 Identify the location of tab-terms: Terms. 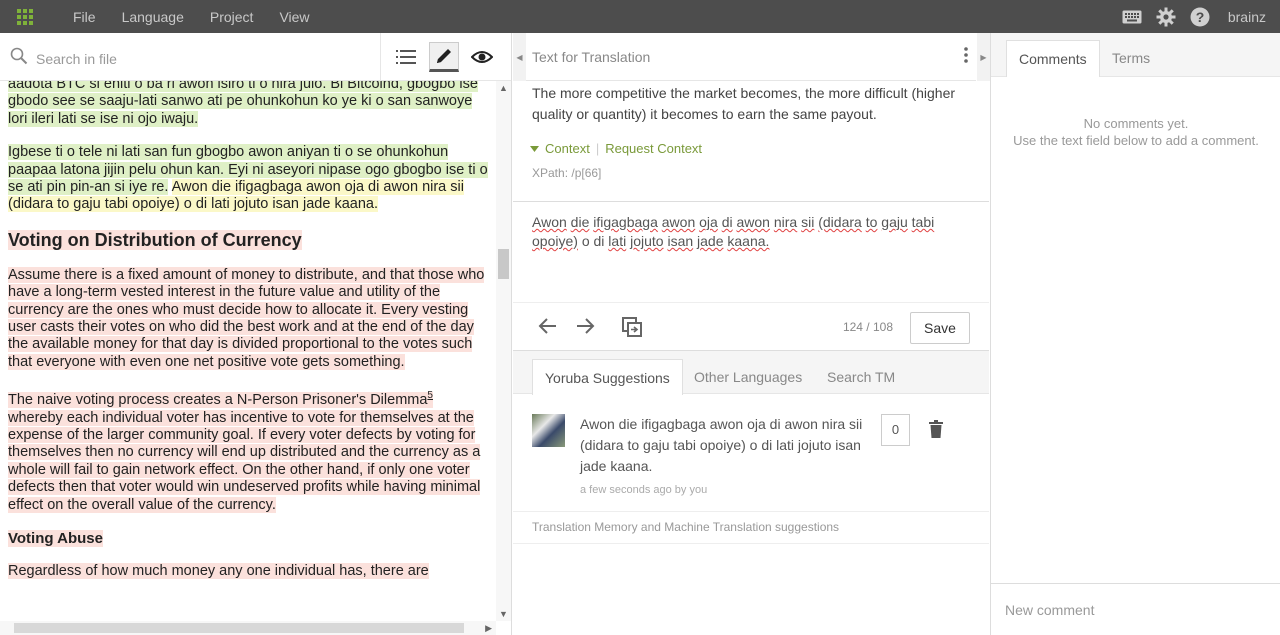
(1131, 58).